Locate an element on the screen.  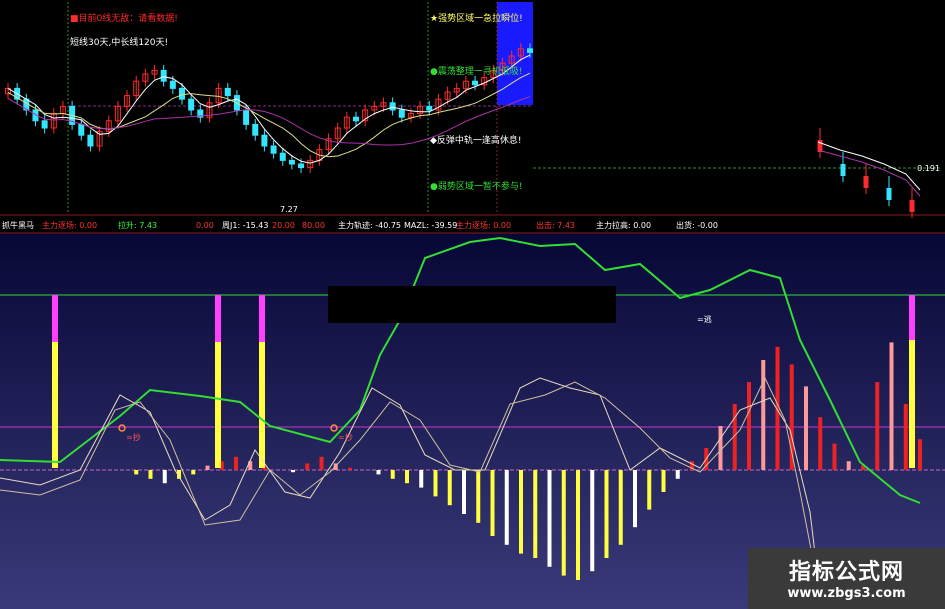
annotation-text-1: ■目前0线无敌：请看数据! is located at coordinates (124, 18).